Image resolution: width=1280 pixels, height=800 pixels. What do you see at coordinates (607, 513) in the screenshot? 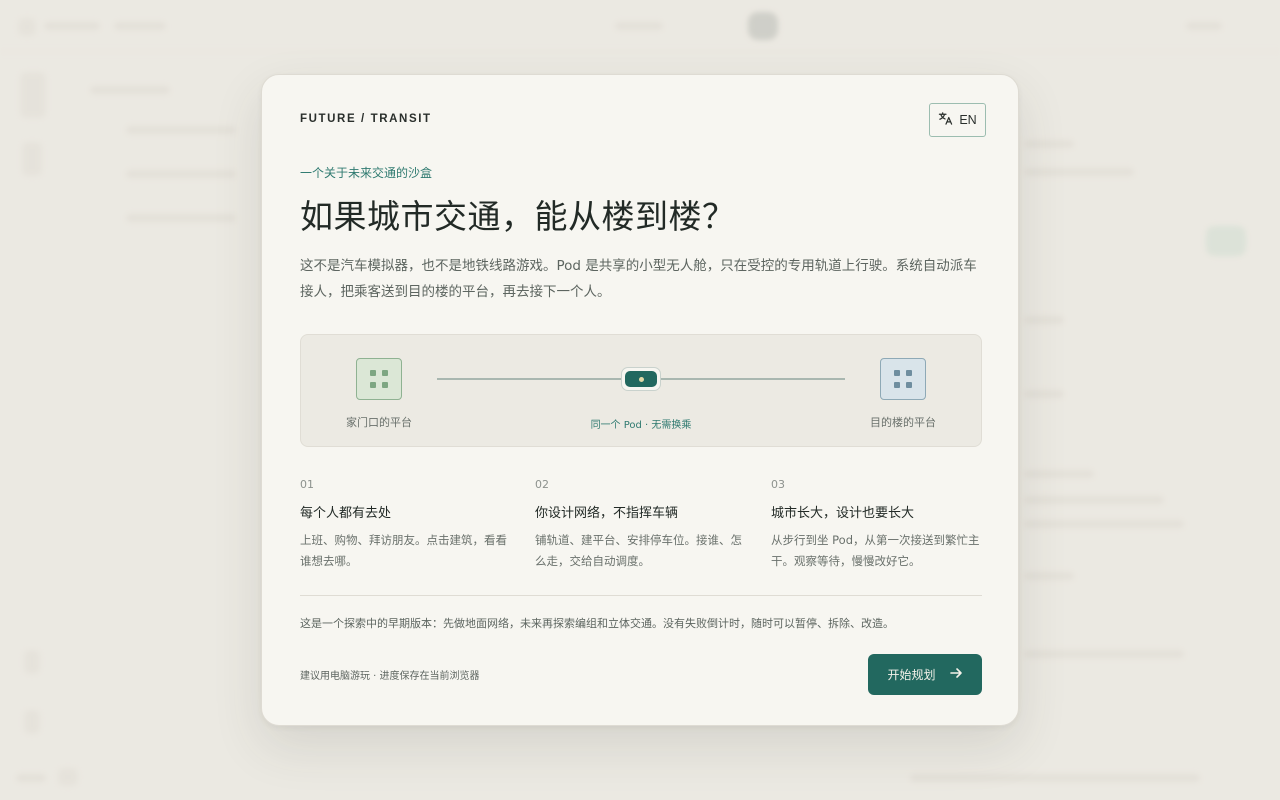
I see `feature-title: 你设计网络，不指挥车辆` at bounding box center [607, 513].